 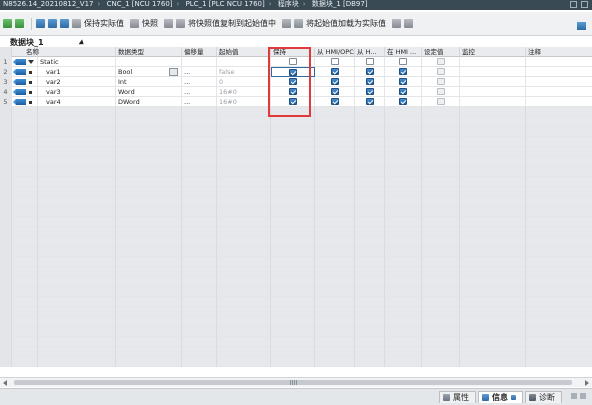 I want to click on settings-icon, so click(x=396, y=23).